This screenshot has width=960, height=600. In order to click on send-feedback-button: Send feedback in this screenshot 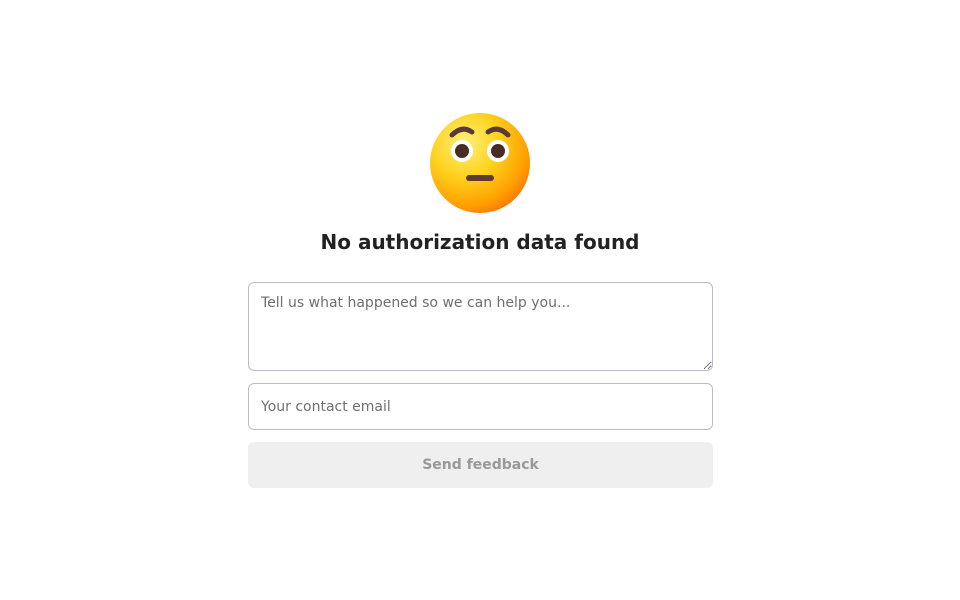, I will do `click(480, 465)`.